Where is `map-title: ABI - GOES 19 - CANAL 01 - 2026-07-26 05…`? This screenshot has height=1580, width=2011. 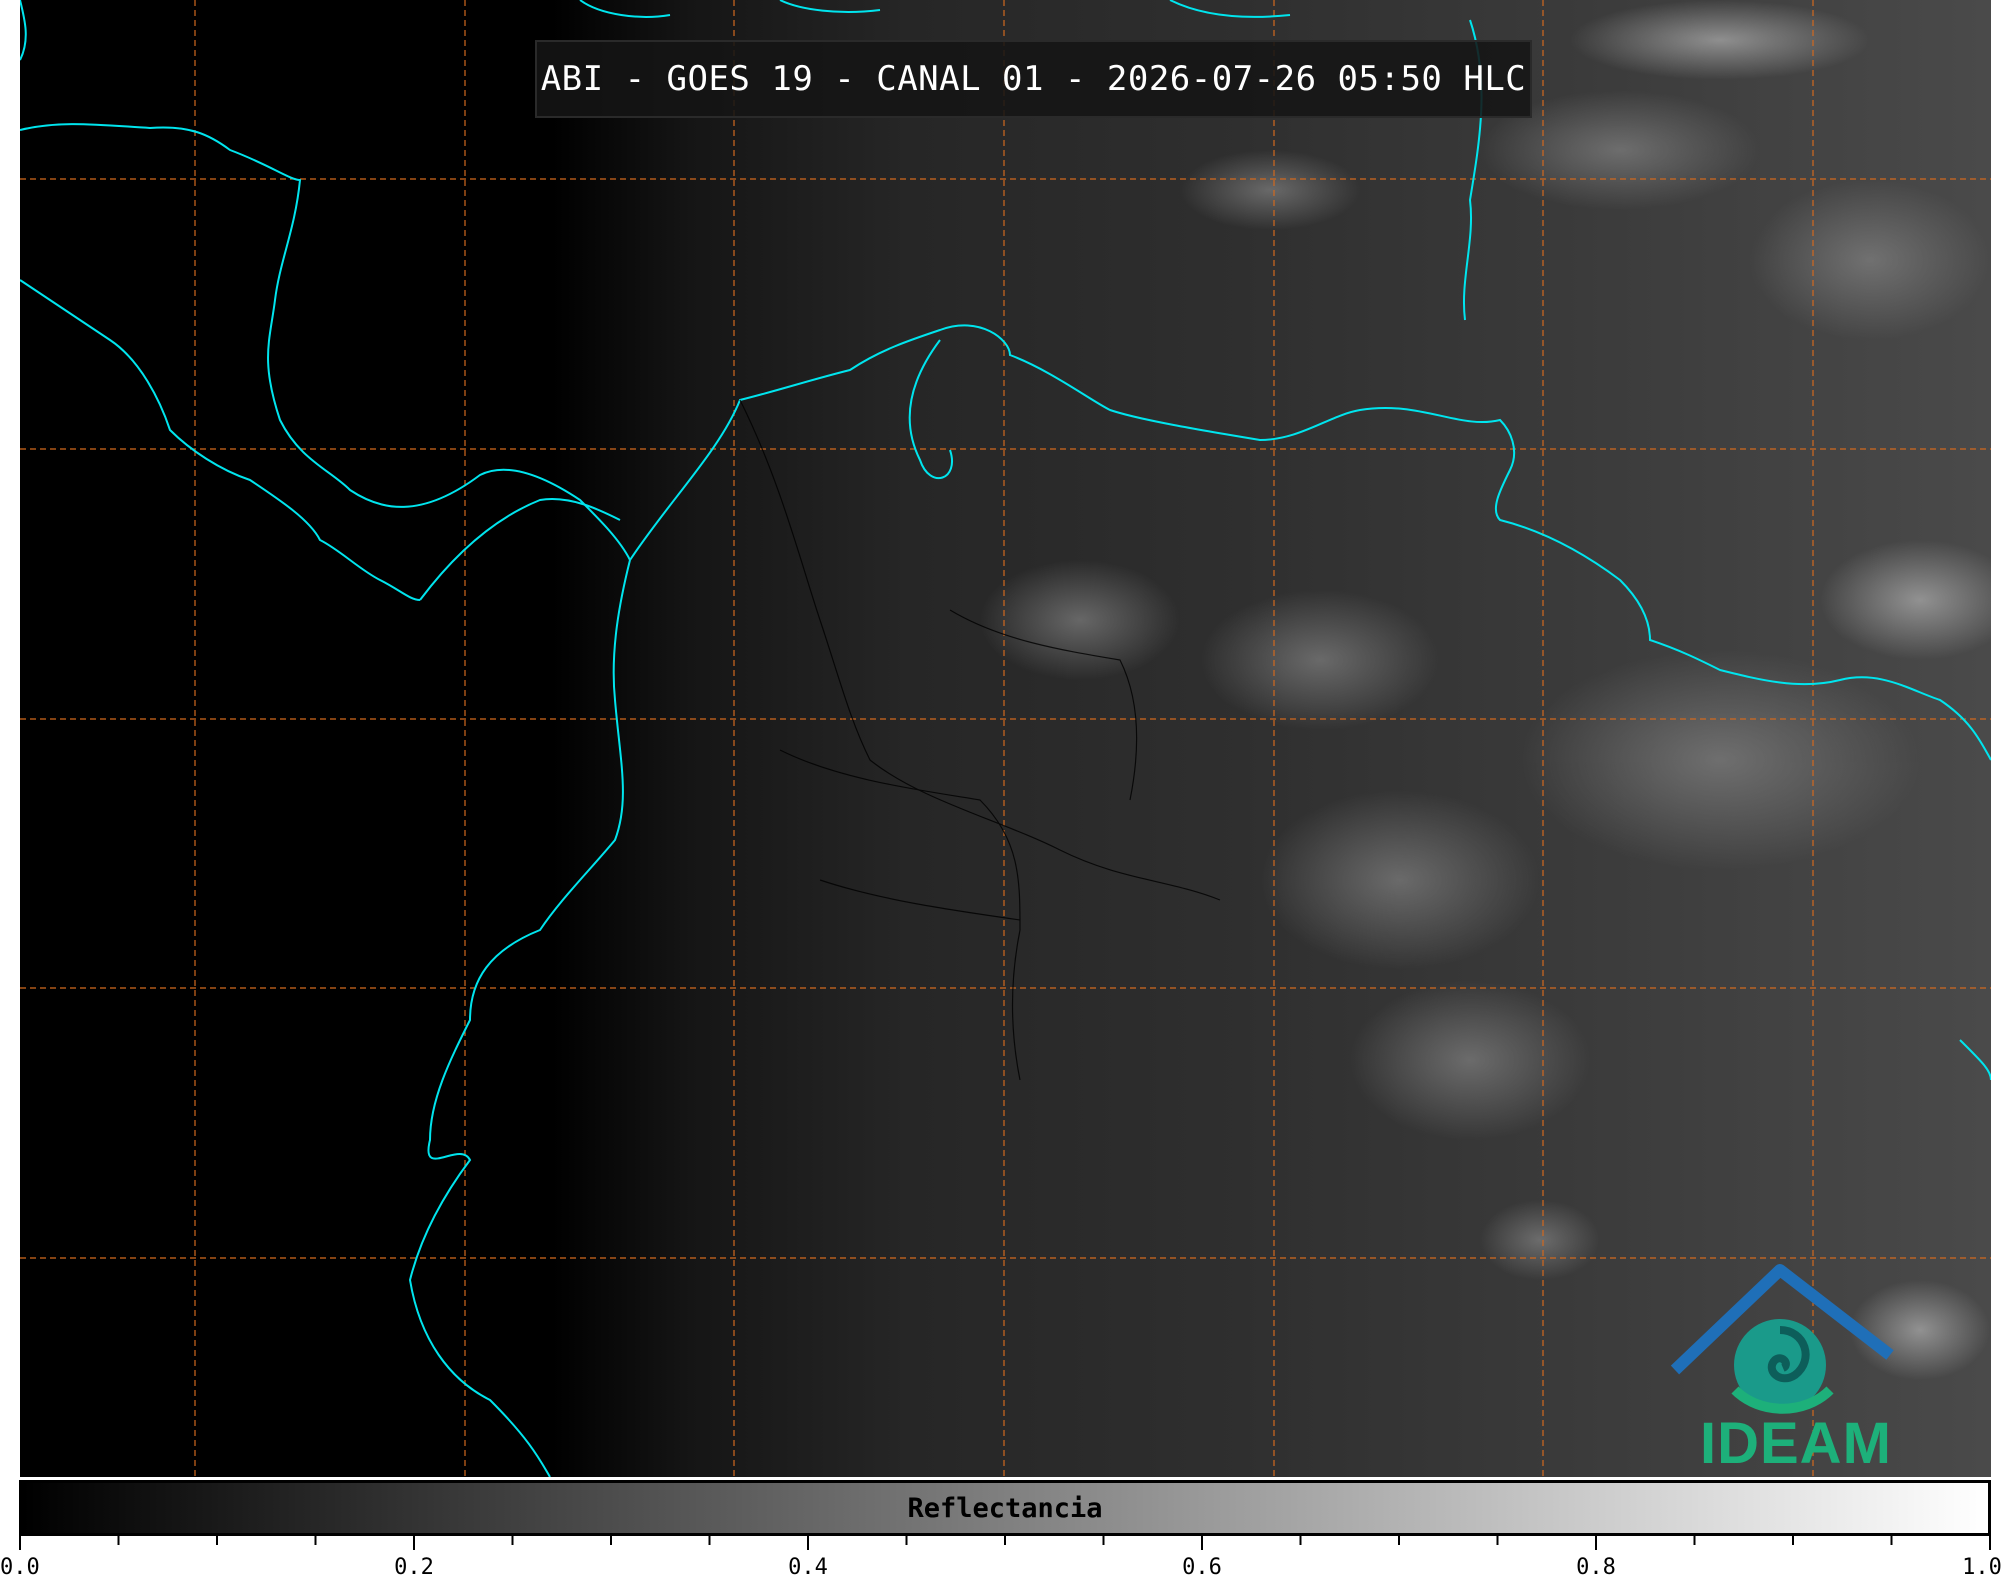
map-title: ABI - GOES 19 - CANAL 01 - 2026-07-26 05… is located at coordinates (1033, 79).